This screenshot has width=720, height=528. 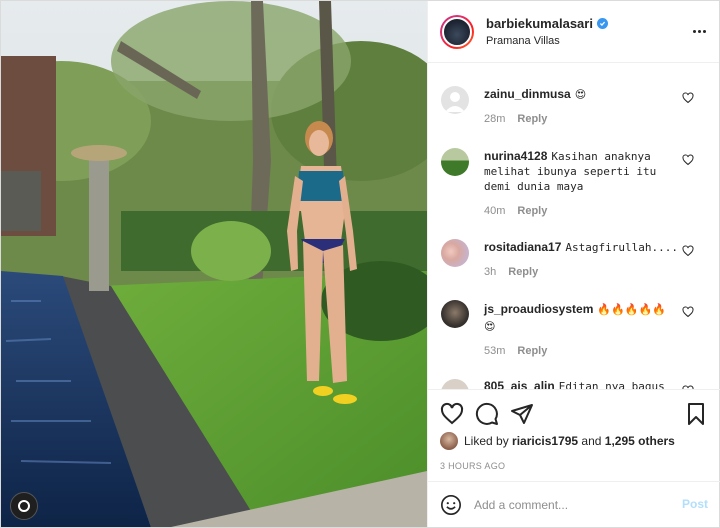 What do you see at coordinates (490, 272) in the screenshot?
I see `comment-time: 3h` at bounding box center [490, 272].